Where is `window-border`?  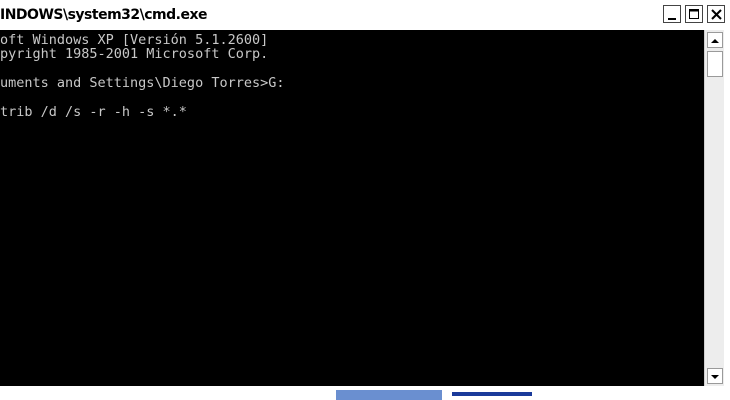 window-border is located at coordinates (727, 215).